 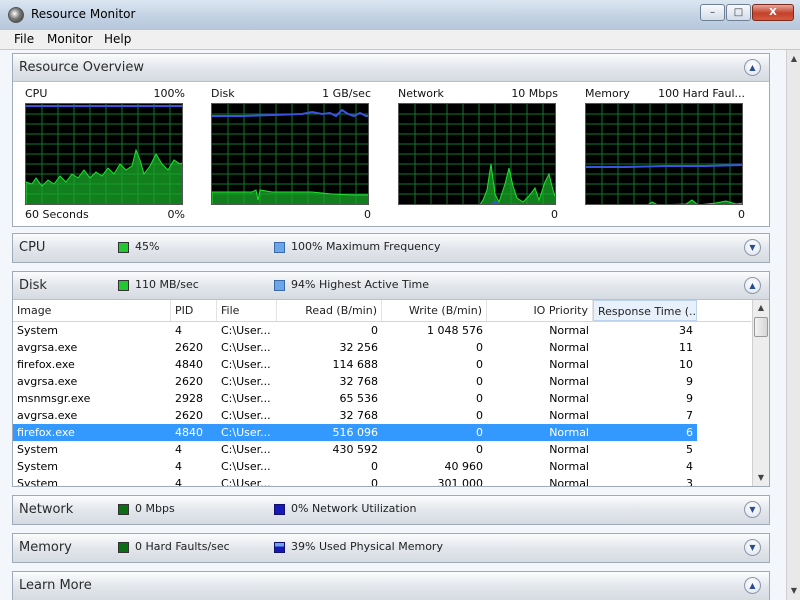 I want to click on table-row: System 4 C:\User... 0 301 000 Normal 3, so click(x=382, y=480).